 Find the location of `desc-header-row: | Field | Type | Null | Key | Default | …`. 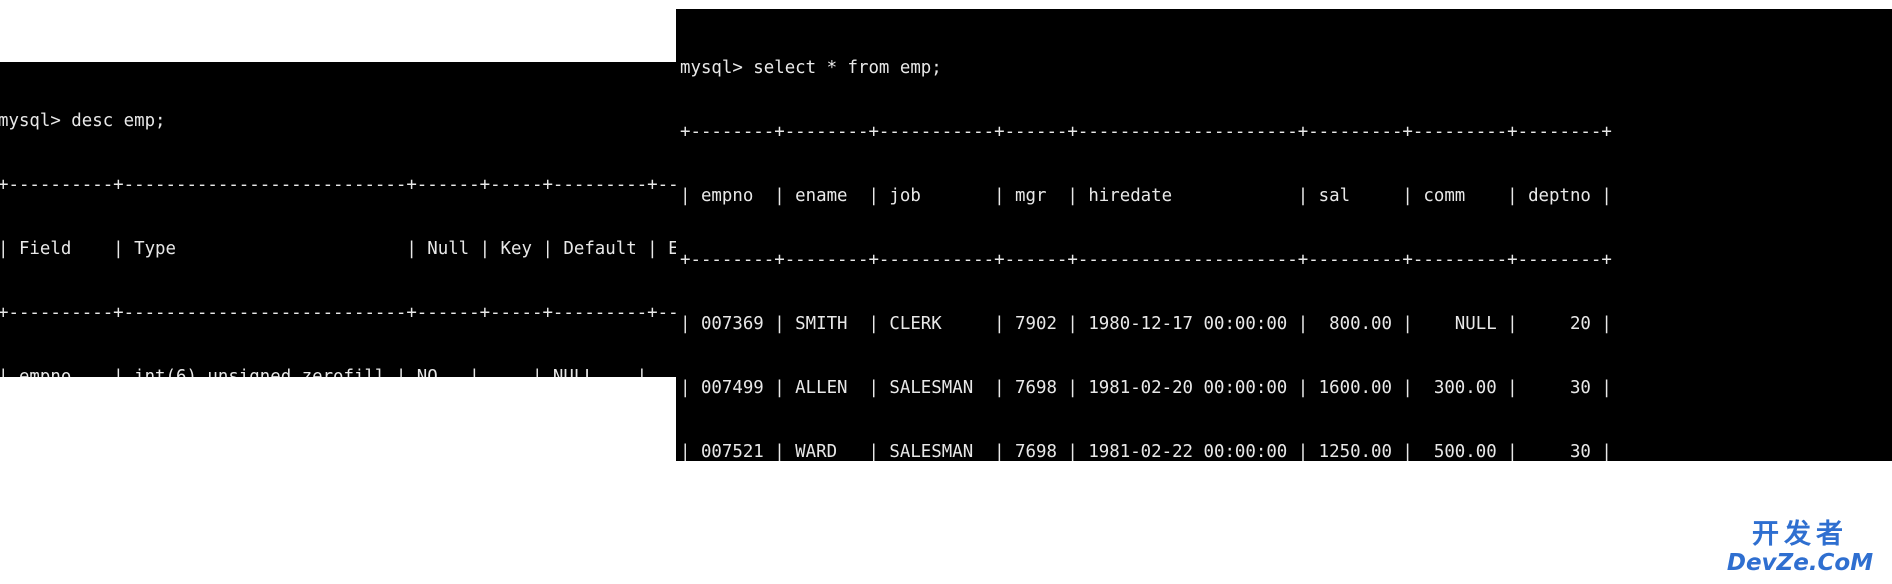

desc-header-row: | Field | Type | Null | Key | Default | … is located at coordinates (338, 248).